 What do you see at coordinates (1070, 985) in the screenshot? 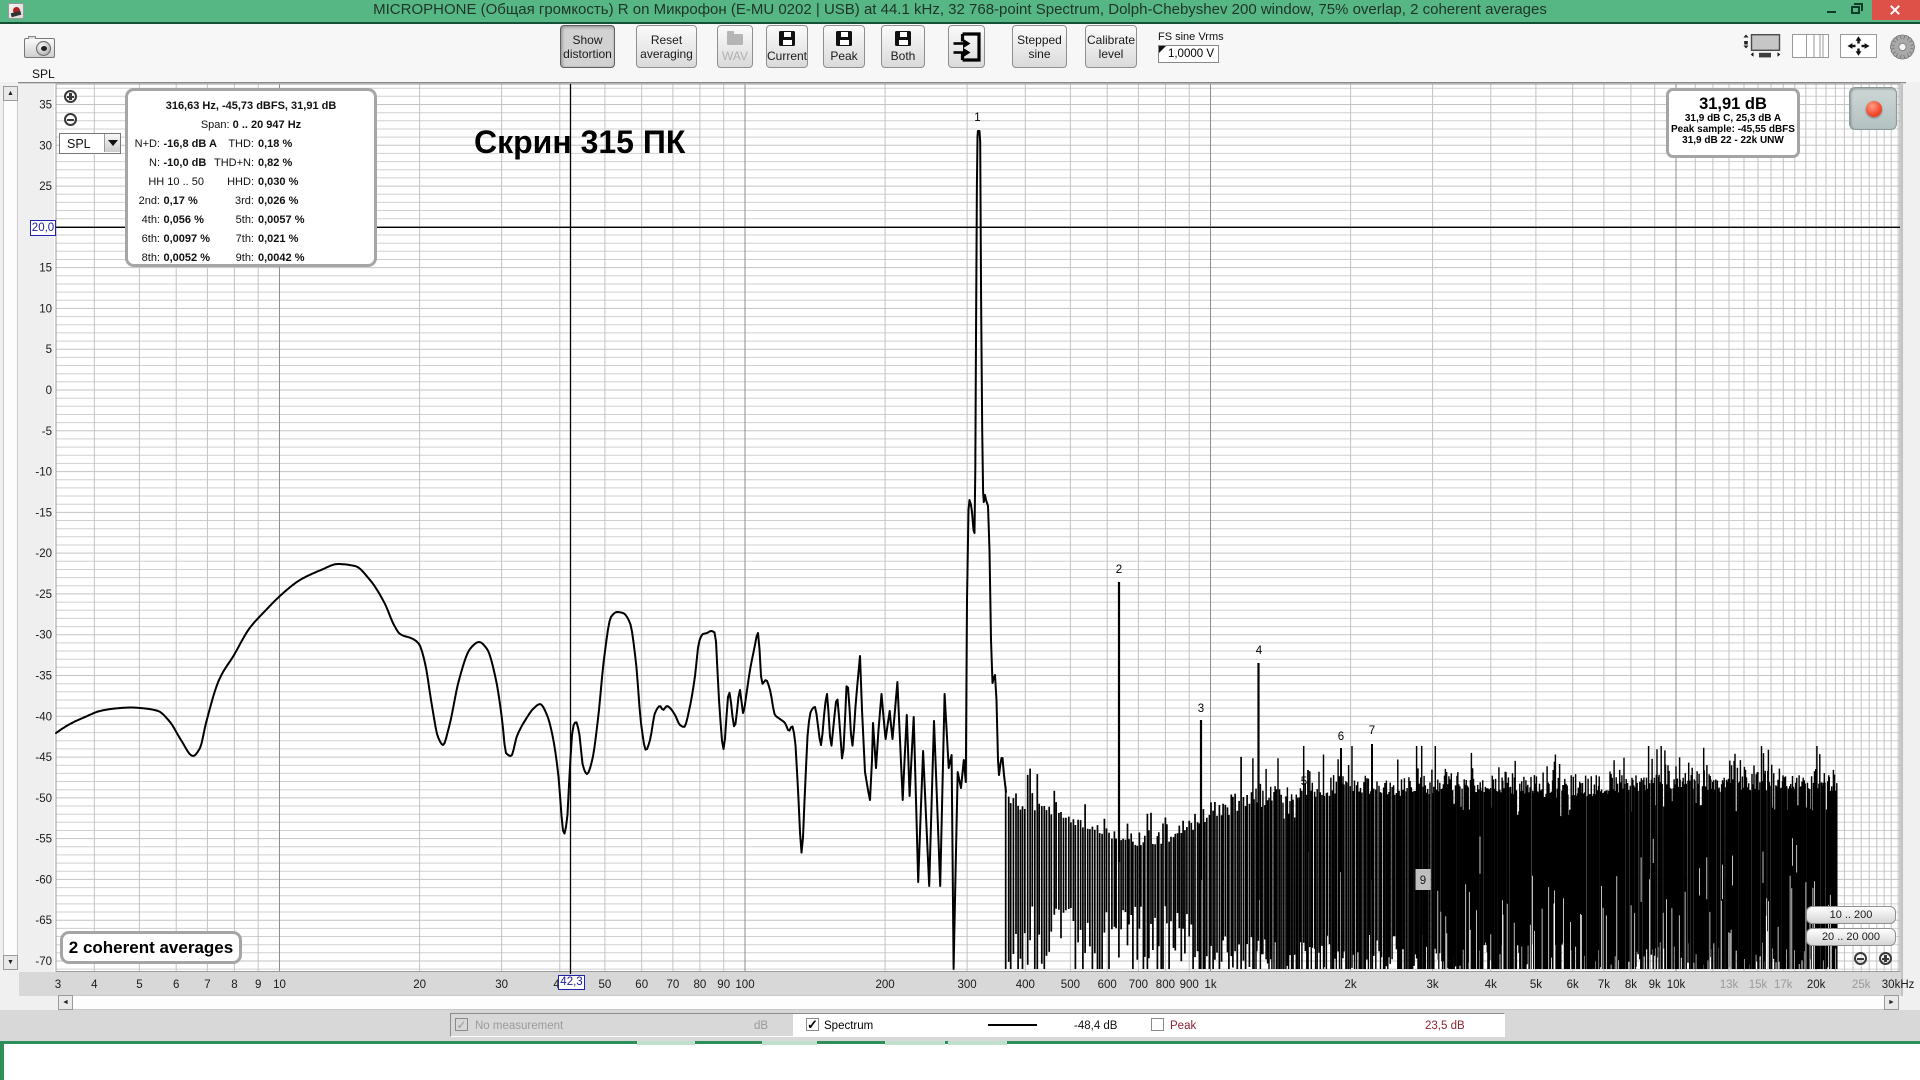
I see `svg-text: 500` at bounding box center [1070, 985].